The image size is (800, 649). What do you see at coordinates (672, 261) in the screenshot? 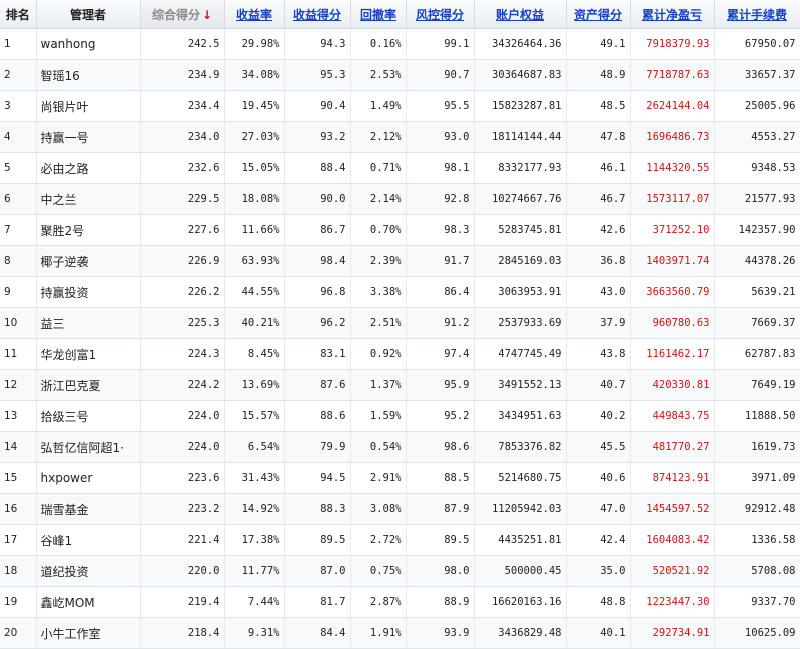
I see `cell-cum-profit: 1403971.74` at bounding box center [672, 261].